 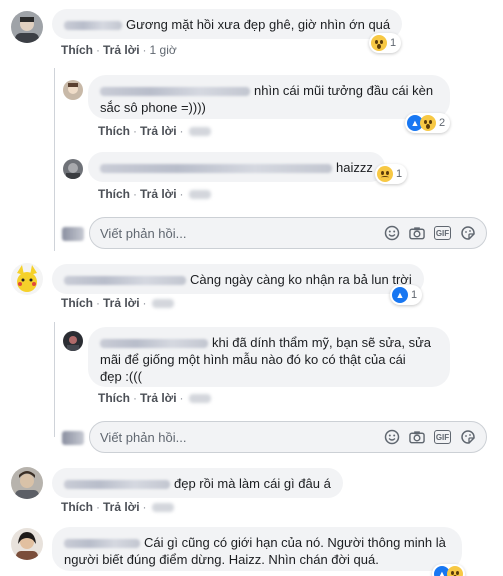 I want to click on comment-text: đẹp :(((, so click(x=121, y=376).